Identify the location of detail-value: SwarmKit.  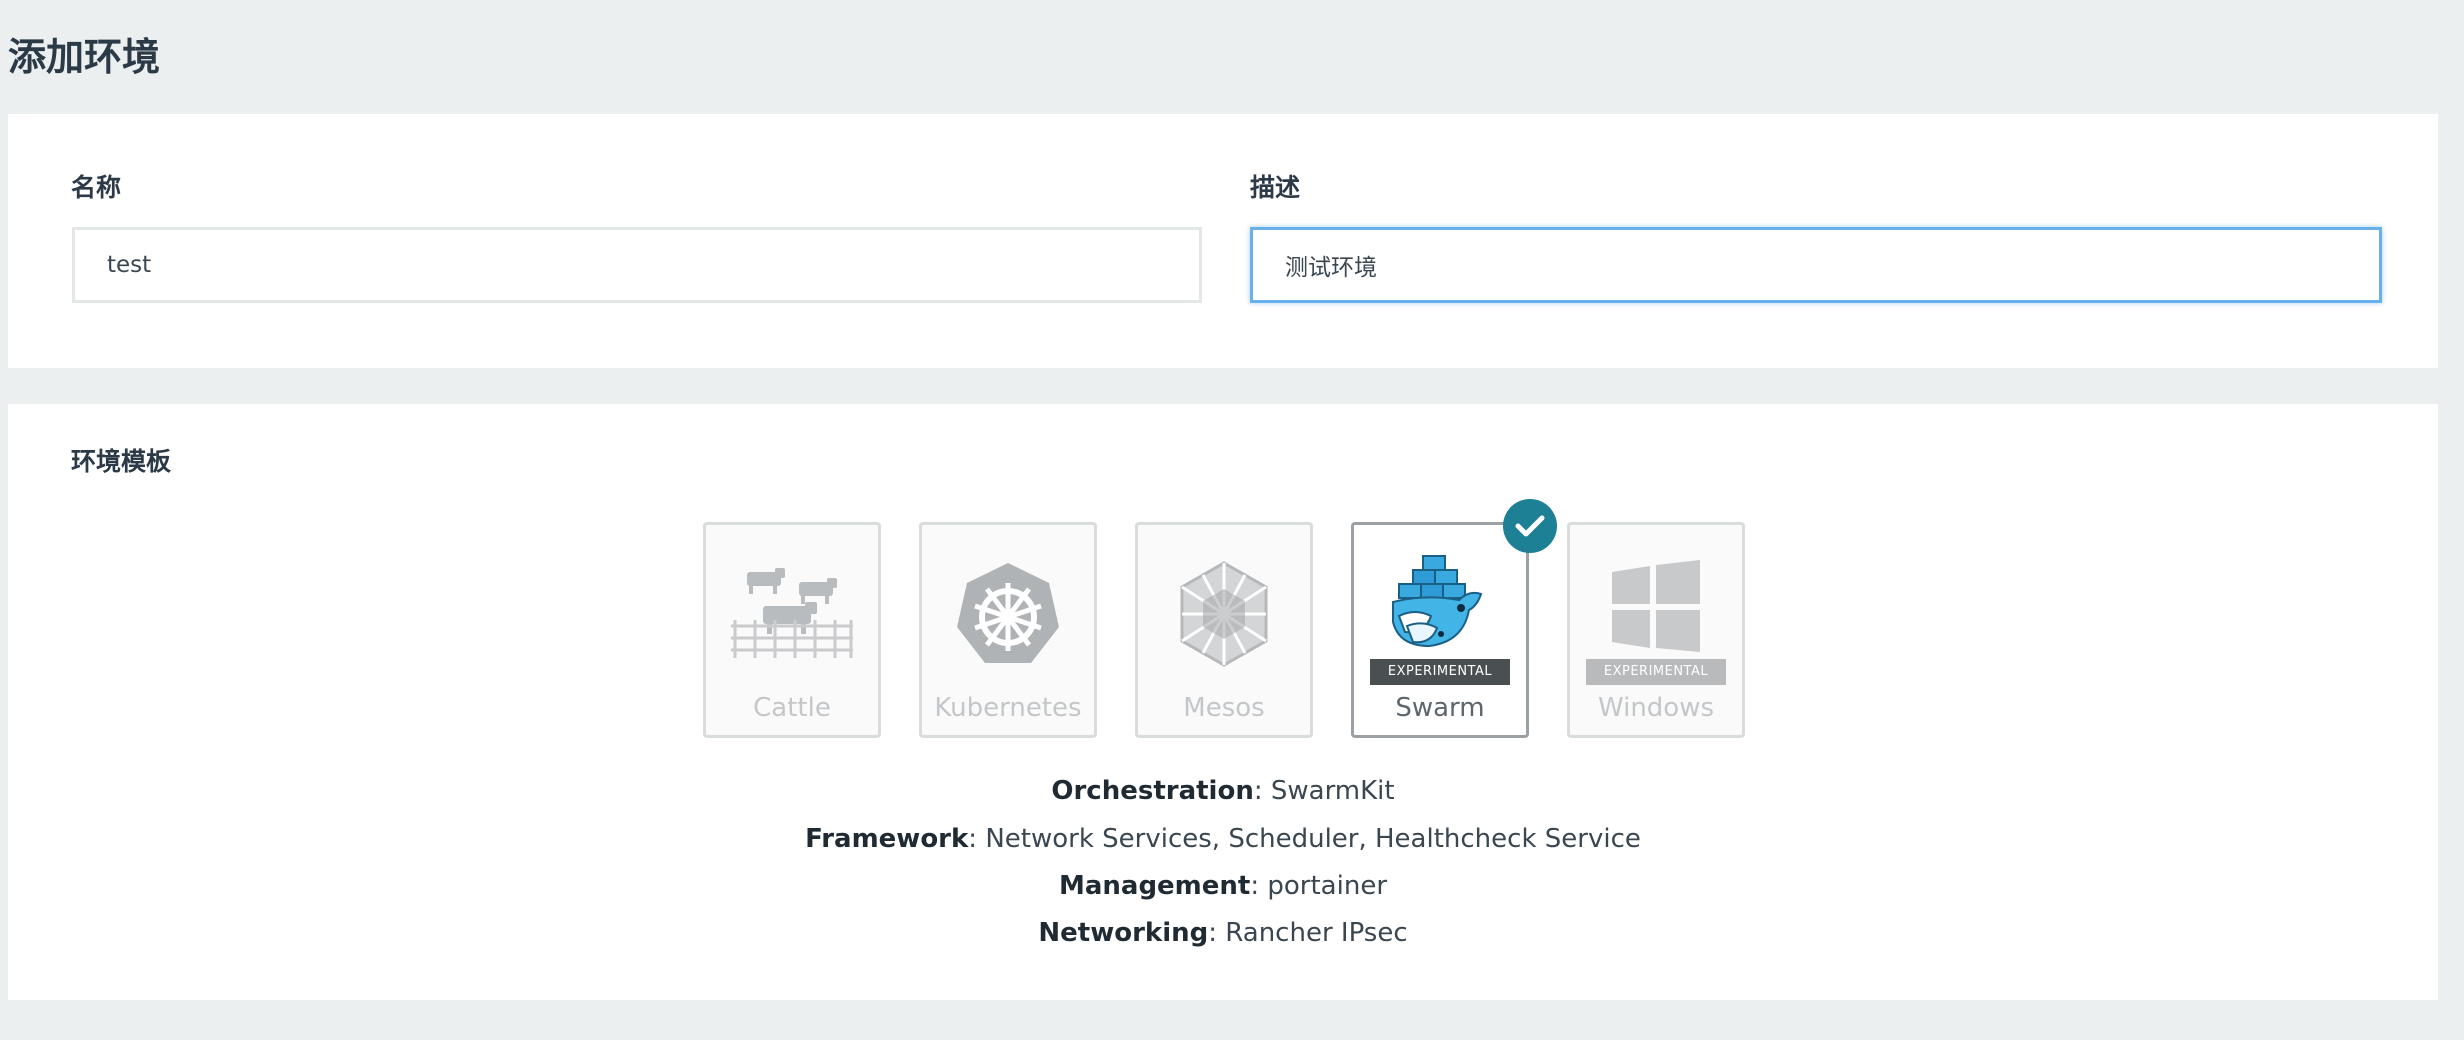
(1332, 791).